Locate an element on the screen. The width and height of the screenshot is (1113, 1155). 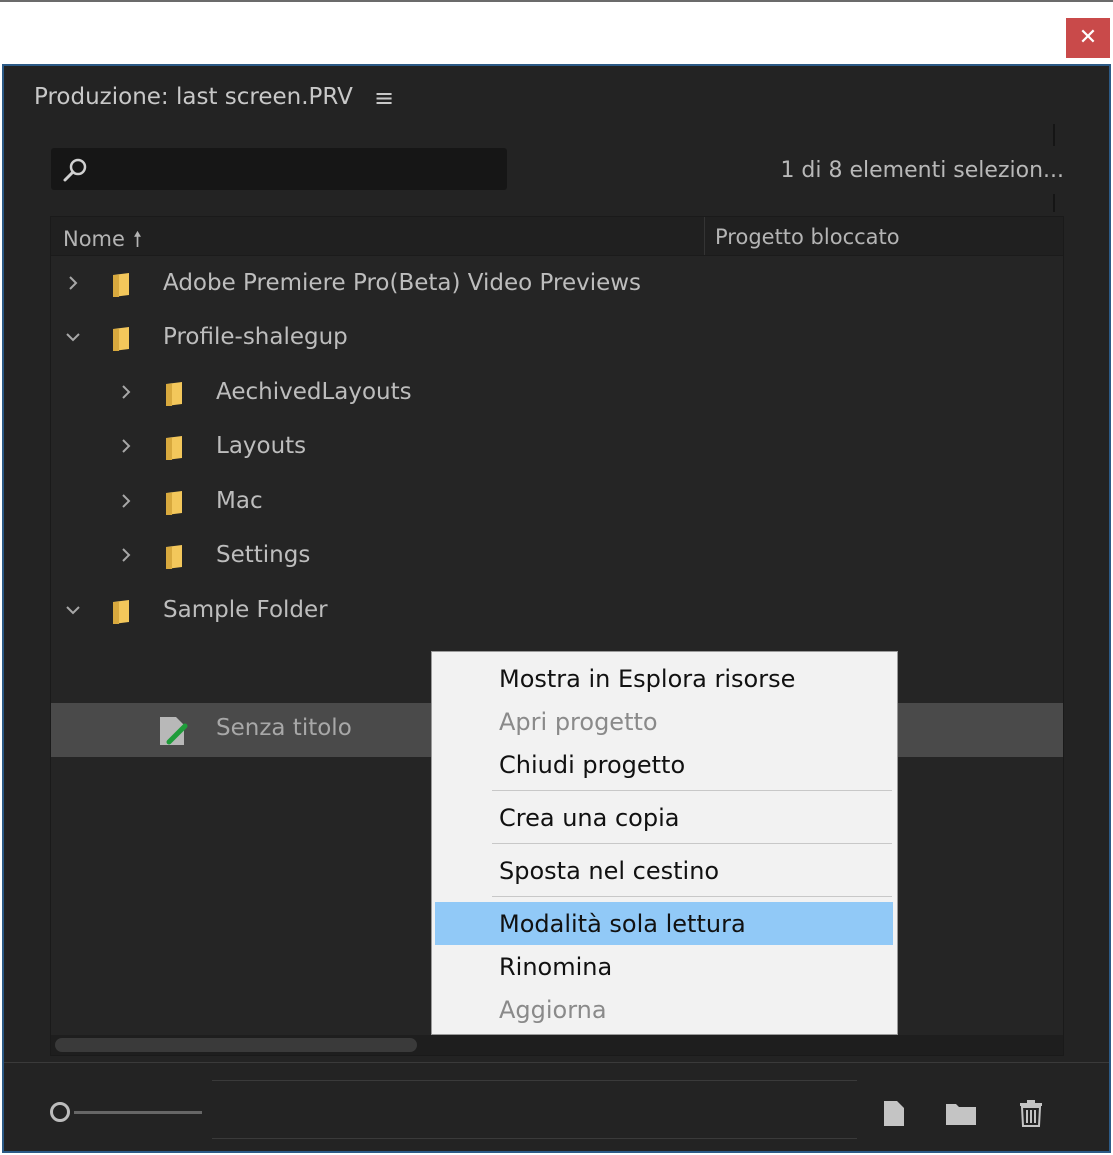
menu-item-label: Chiudi progetto is located at coordinates (592, 765).